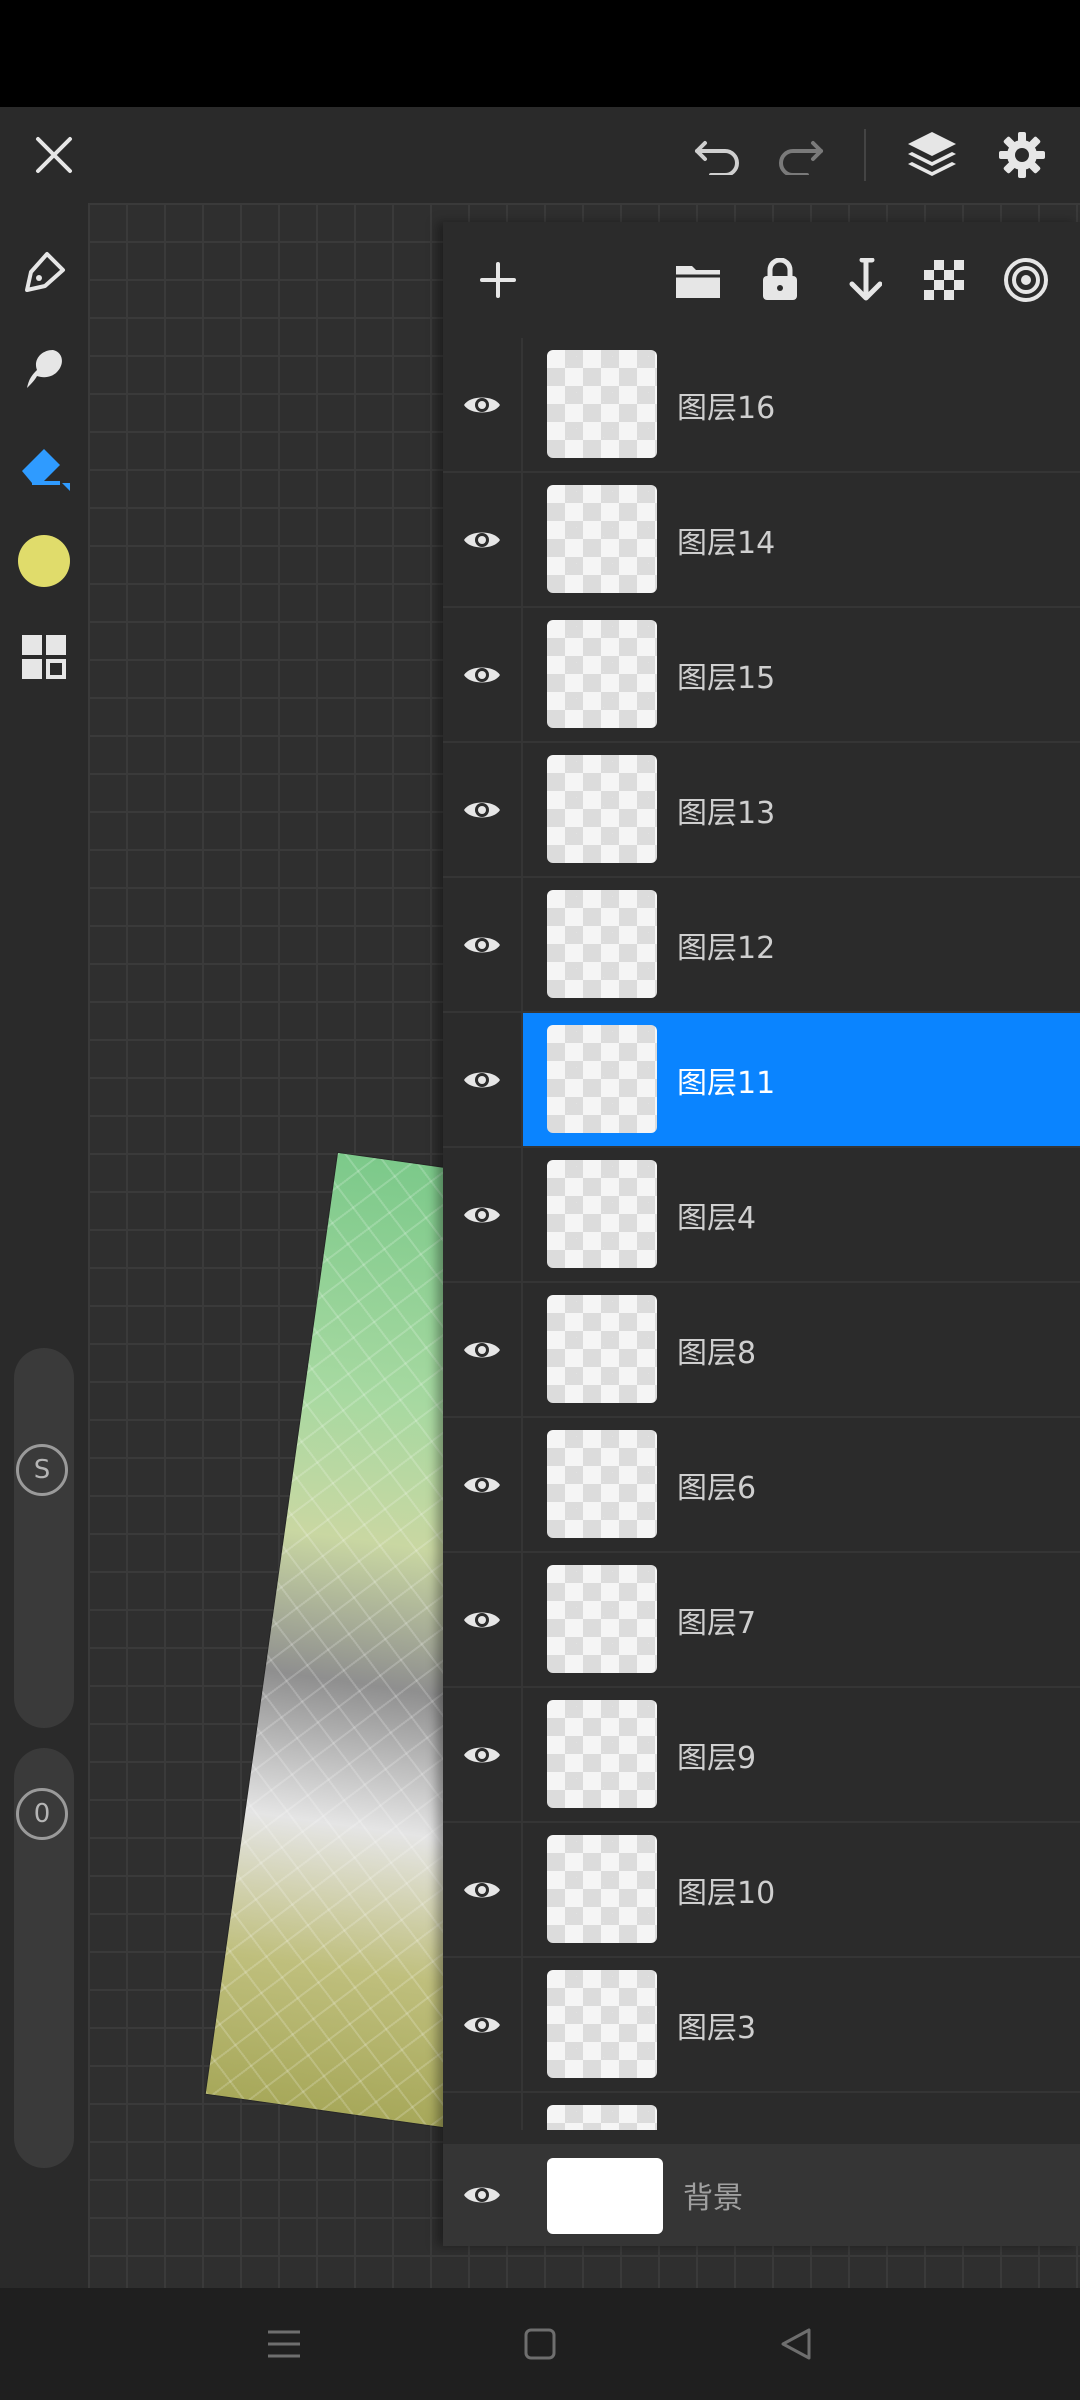 Image resolution: width=1080 pixels, height=2400 pixels. What do you see at coordinates (717, 1218) in the screenshot?
I see `layer-name: 图层4` at bounding box center [717, 1218].